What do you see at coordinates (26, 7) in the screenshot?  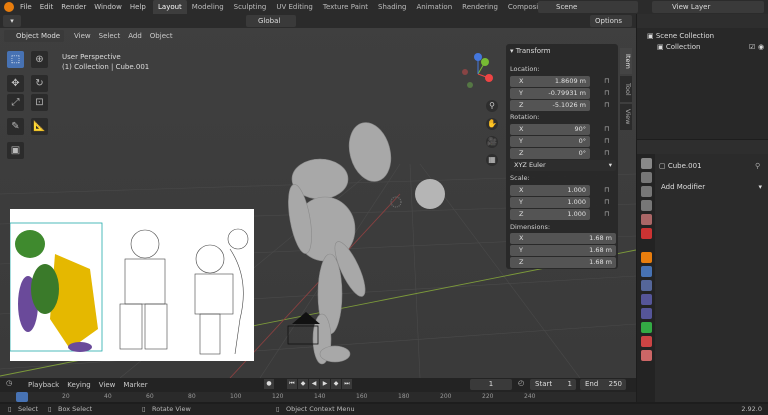 I see `menu-file: File` at bounding box center [26, 7].